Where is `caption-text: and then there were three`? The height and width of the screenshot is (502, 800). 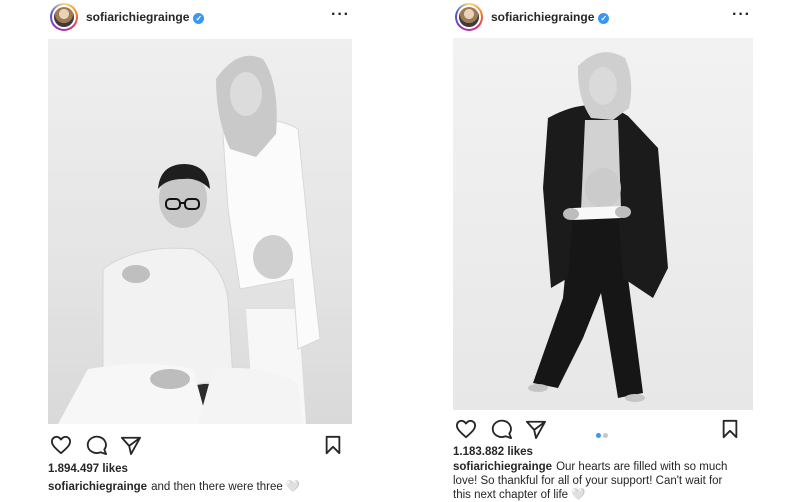 caption-text: and then there were three is located at coordinates (217, 487).